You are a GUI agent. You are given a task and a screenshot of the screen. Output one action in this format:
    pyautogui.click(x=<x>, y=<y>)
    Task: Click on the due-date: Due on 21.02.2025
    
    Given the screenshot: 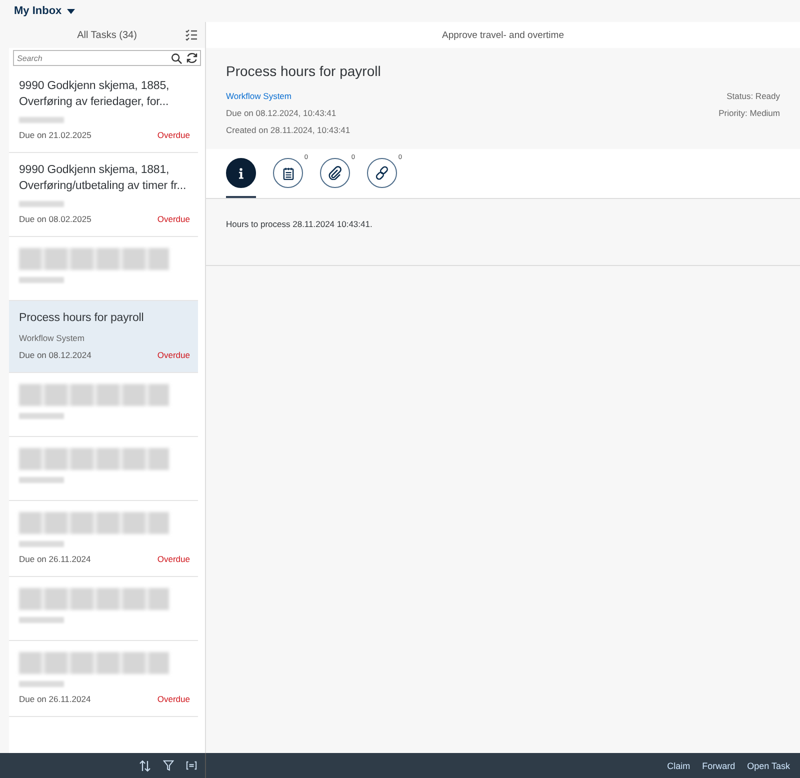 What is the action you would take?
    pyautogui.click(x=55, y=135)
    